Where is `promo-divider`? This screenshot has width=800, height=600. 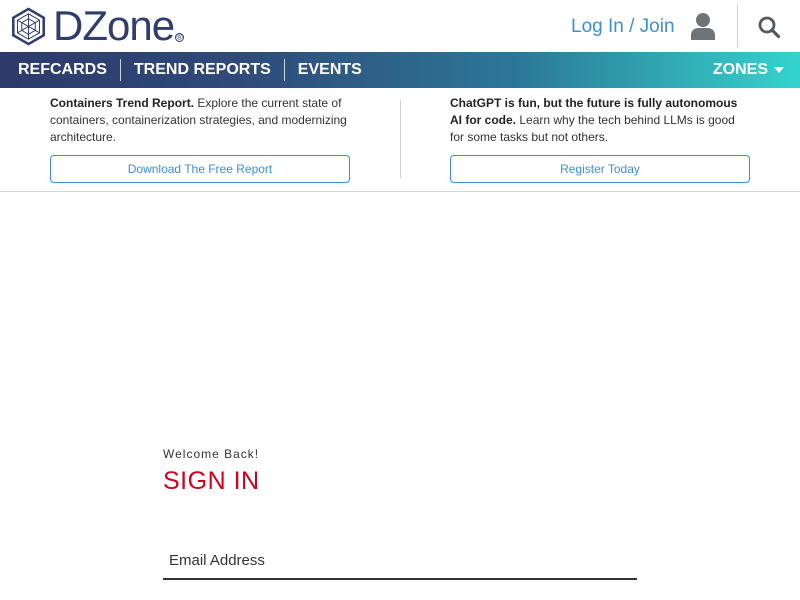
promo-divider is located at coordinates (400, 139).